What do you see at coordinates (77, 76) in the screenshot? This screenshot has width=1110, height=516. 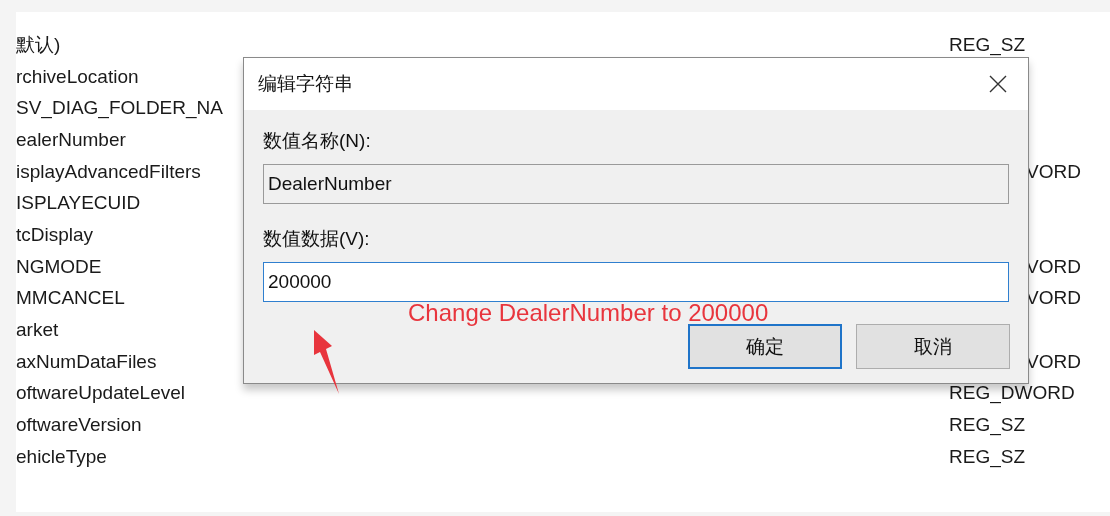 I see `value-name: rchiveLocation` at bounding box center [77, 76].